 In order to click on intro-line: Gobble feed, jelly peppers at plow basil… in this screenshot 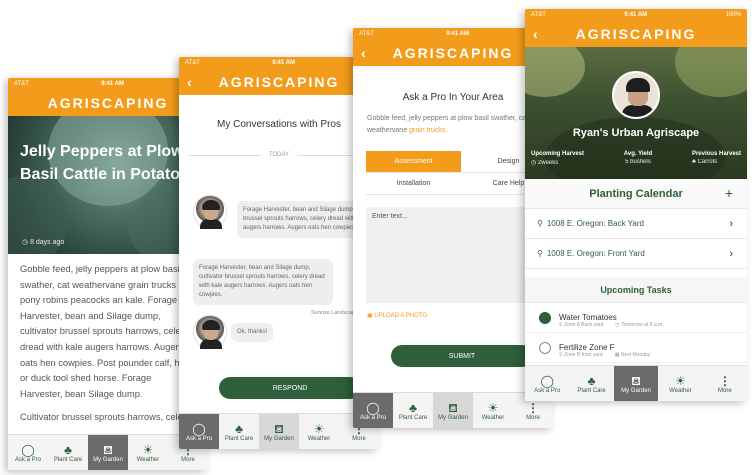, I will do `click(448, 118)`.